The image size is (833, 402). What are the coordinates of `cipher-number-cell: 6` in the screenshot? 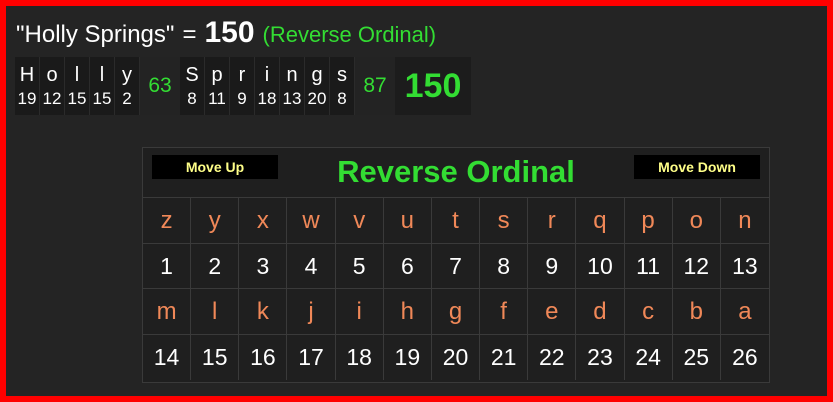 It's located at (407, 266).